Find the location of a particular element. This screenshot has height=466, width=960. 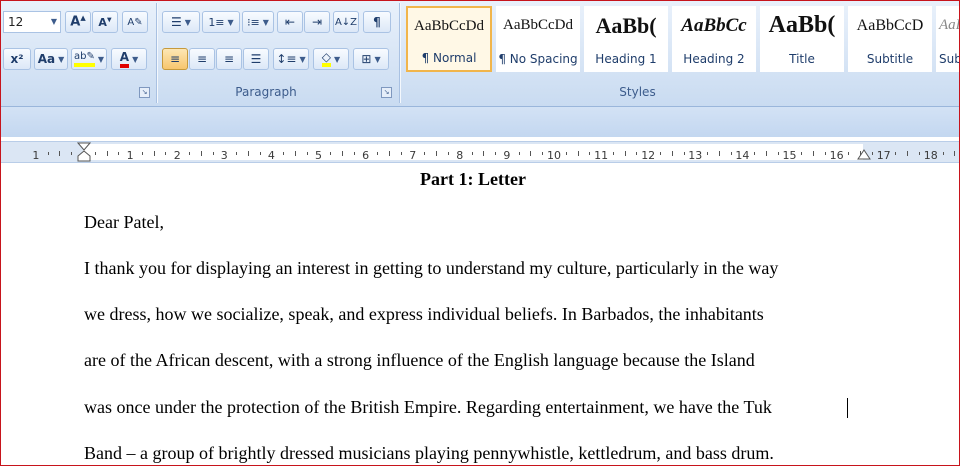

justify-button: ☰ is located at coordinates (256, 59).